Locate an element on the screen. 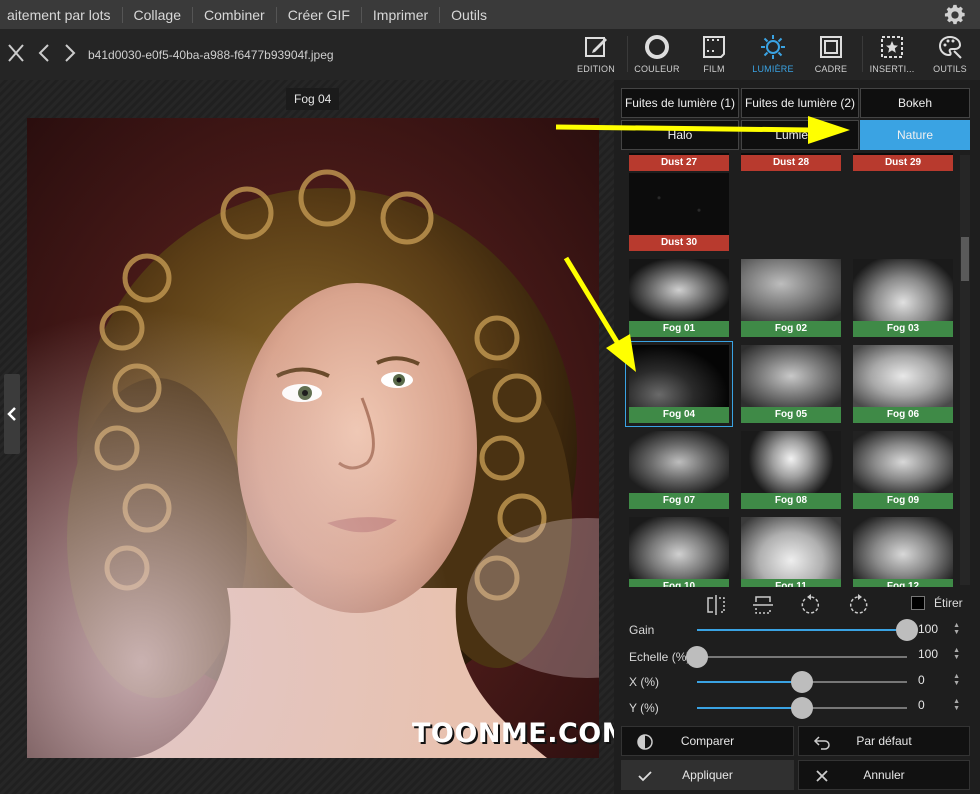  menu-print: Imprimer is located at coordinates (401, 14).